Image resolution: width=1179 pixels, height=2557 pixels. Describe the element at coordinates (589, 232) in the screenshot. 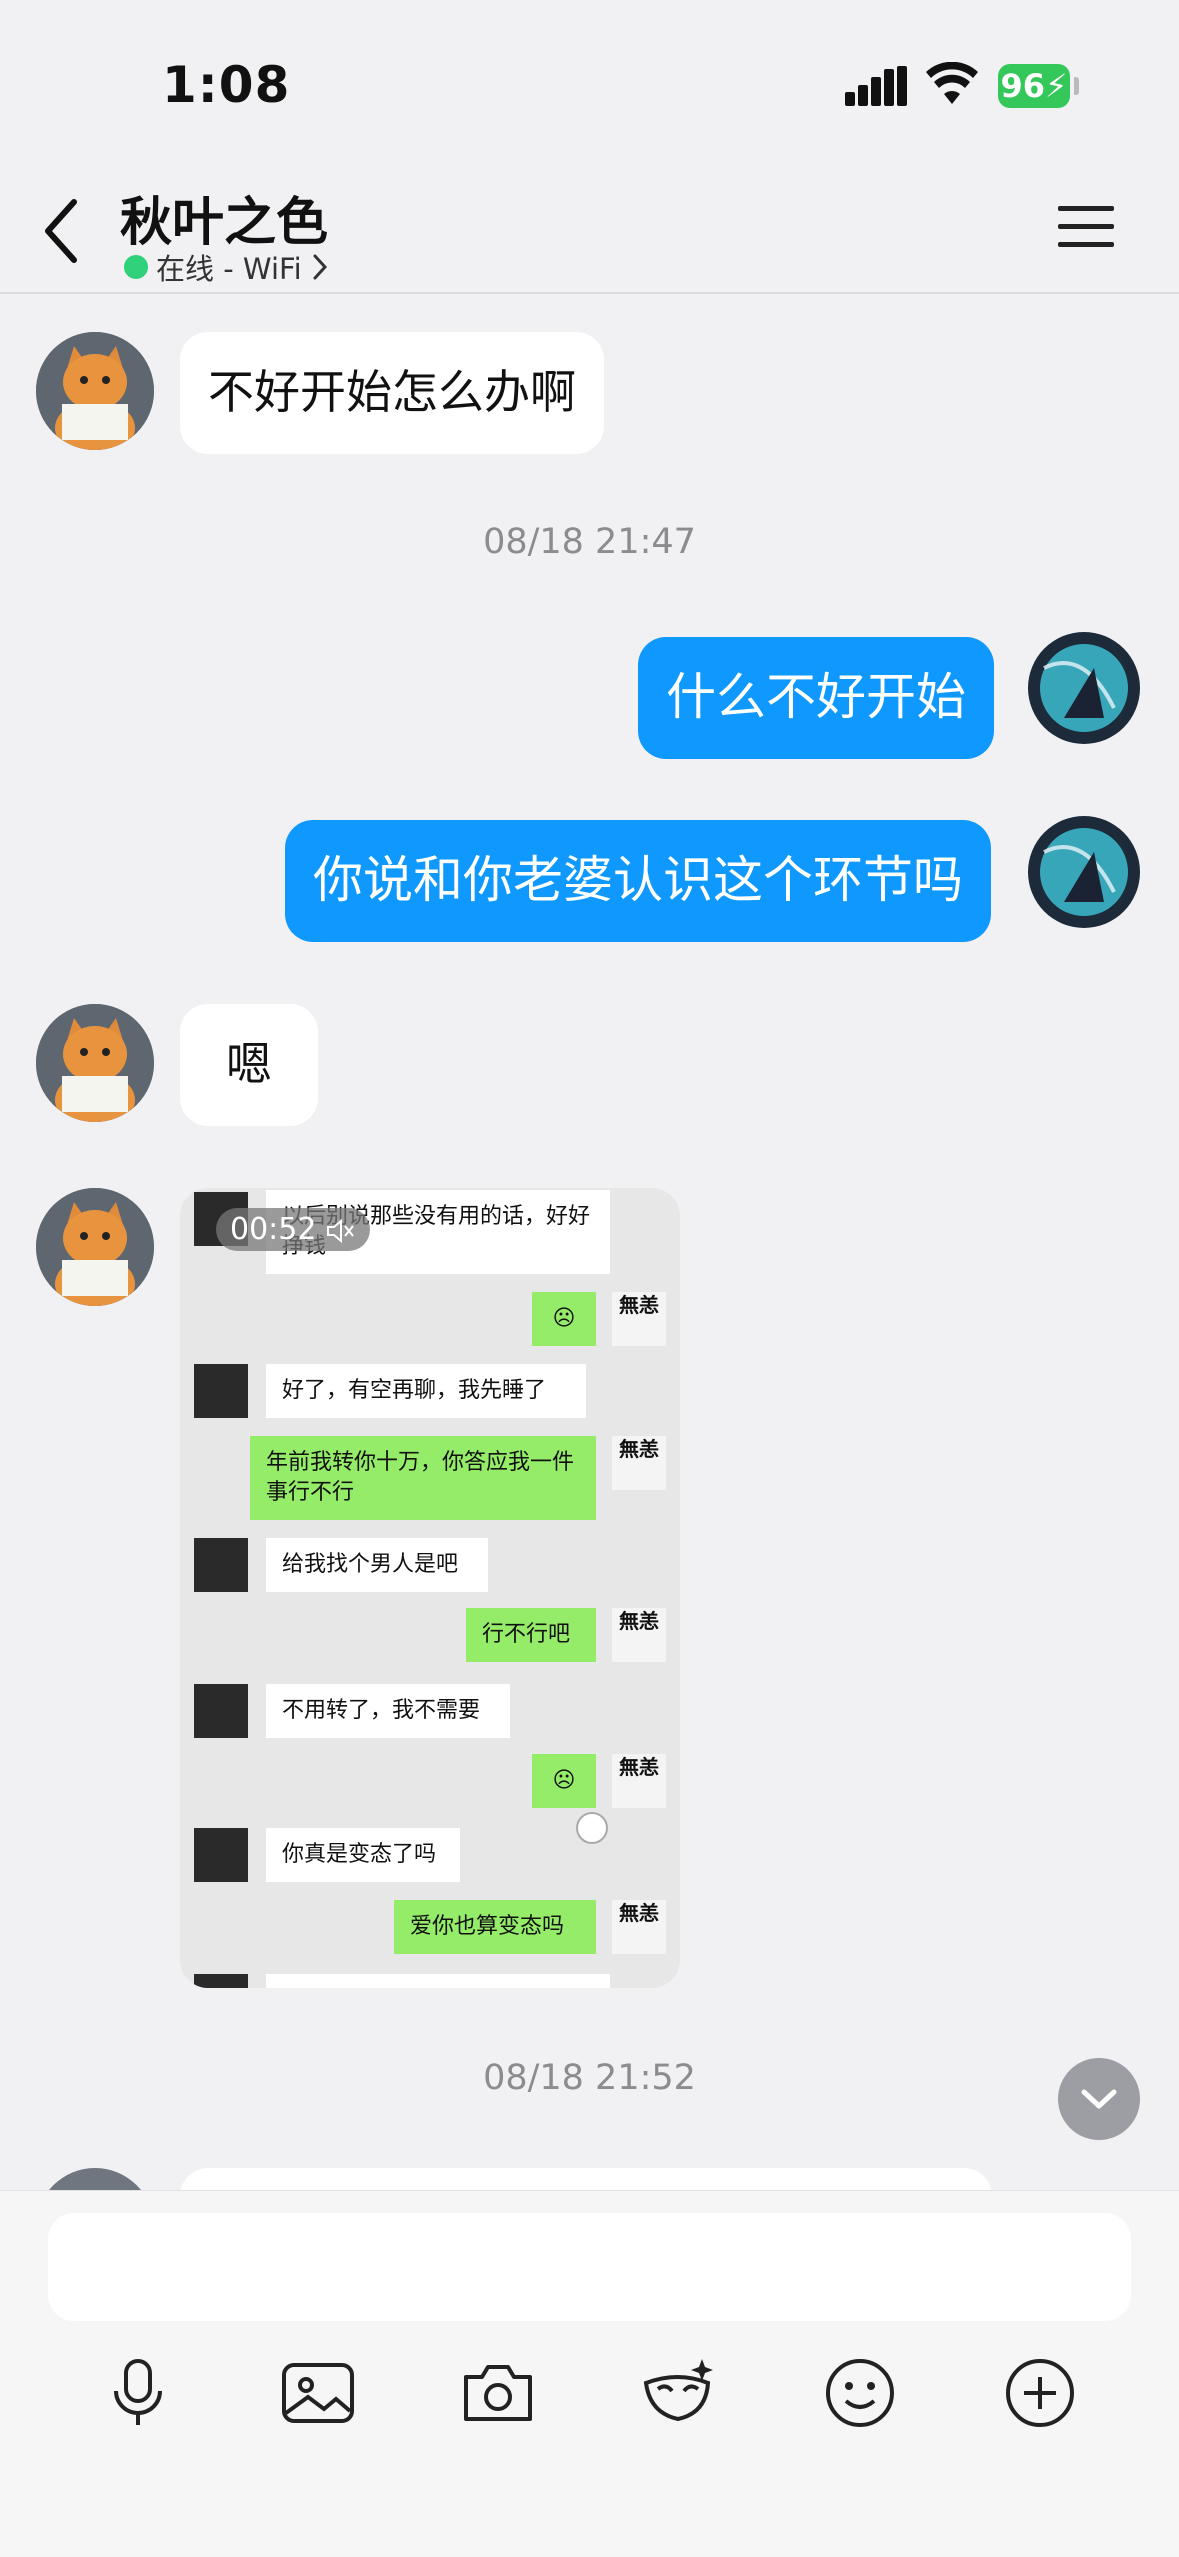

I see `chat-header: 秋叶之色 在线 - WiFi` at that location.